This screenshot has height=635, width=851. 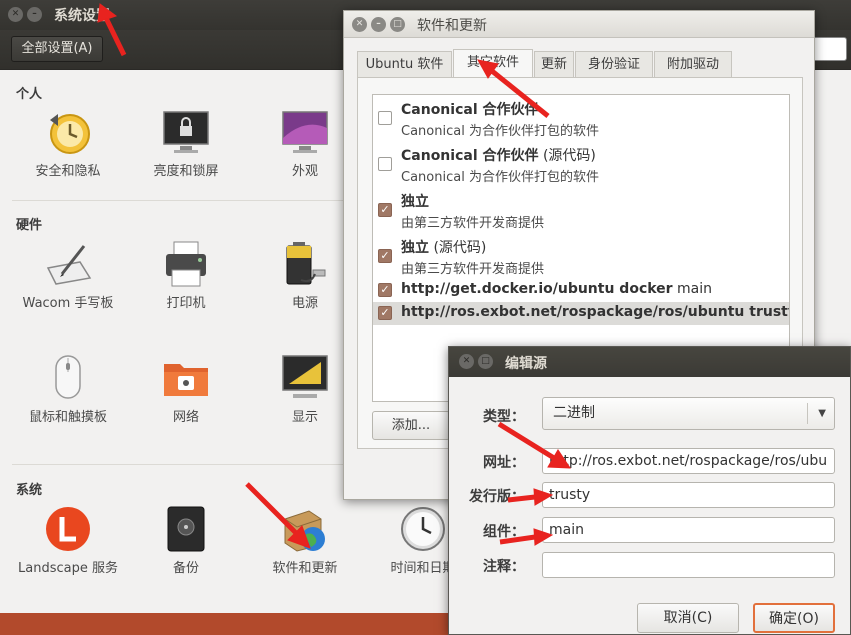 What do you see at coordinates (688, 530) in the screenshot?
I see `components-input: main` at bounding box center [688, 530].